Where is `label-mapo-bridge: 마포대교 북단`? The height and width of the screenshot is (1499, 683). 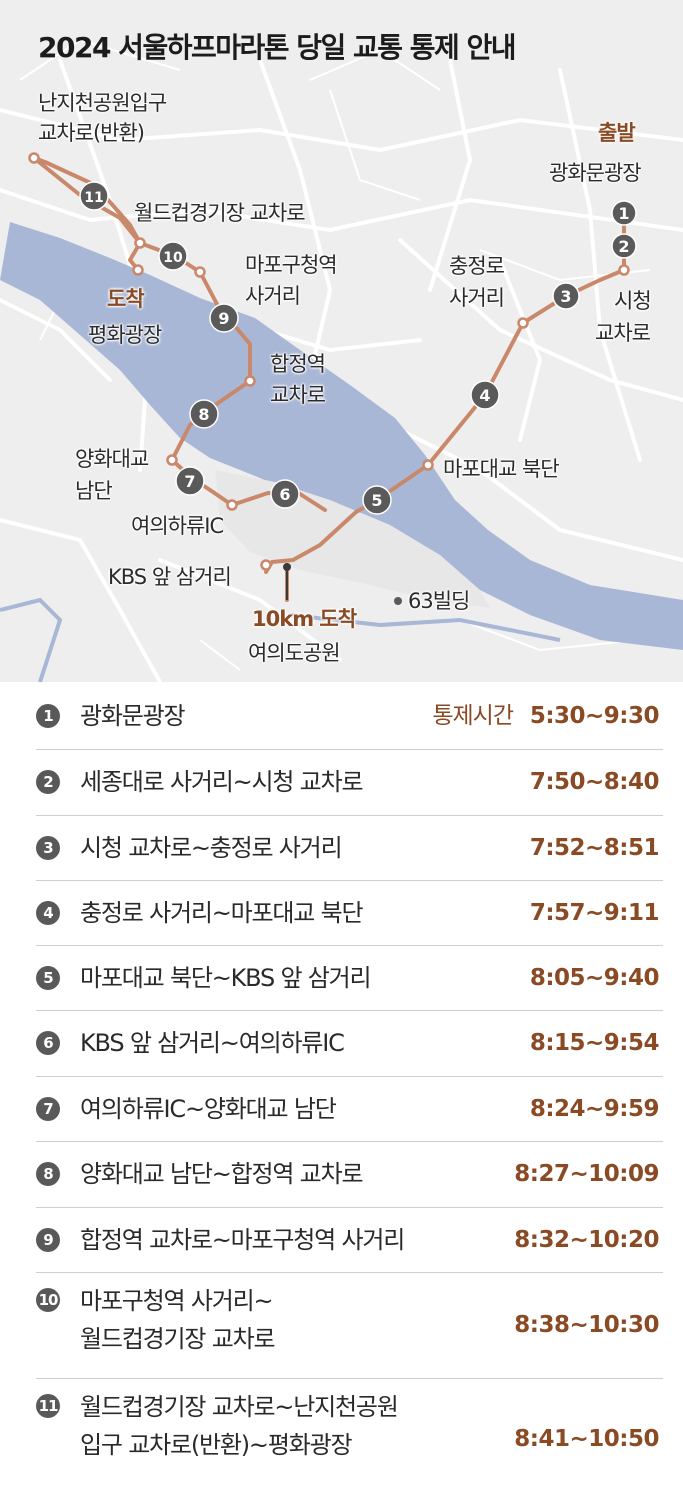 label-mapo-bridge: 마포대교 북단 is located at coordinates (501, 469).